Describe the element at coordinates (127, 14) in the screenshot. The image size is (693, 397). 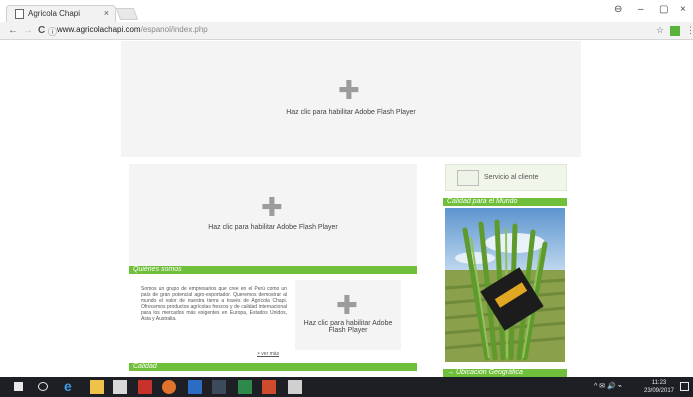
I see `new-tab-button` at that location.